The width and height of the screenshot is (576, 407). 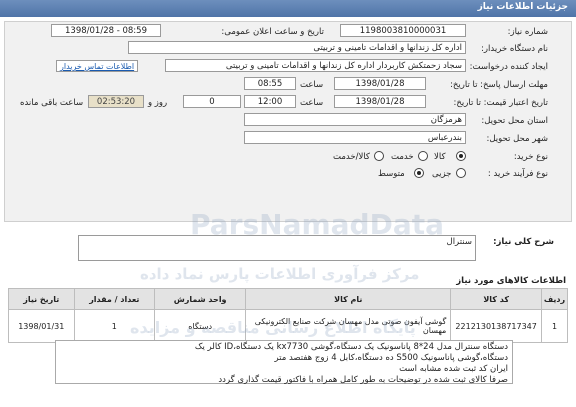 What do you see at coordinates (114, 299) in the screenshot?
I see `col-quantity: تعداد / مقدار` at bounding box center [114, 299].